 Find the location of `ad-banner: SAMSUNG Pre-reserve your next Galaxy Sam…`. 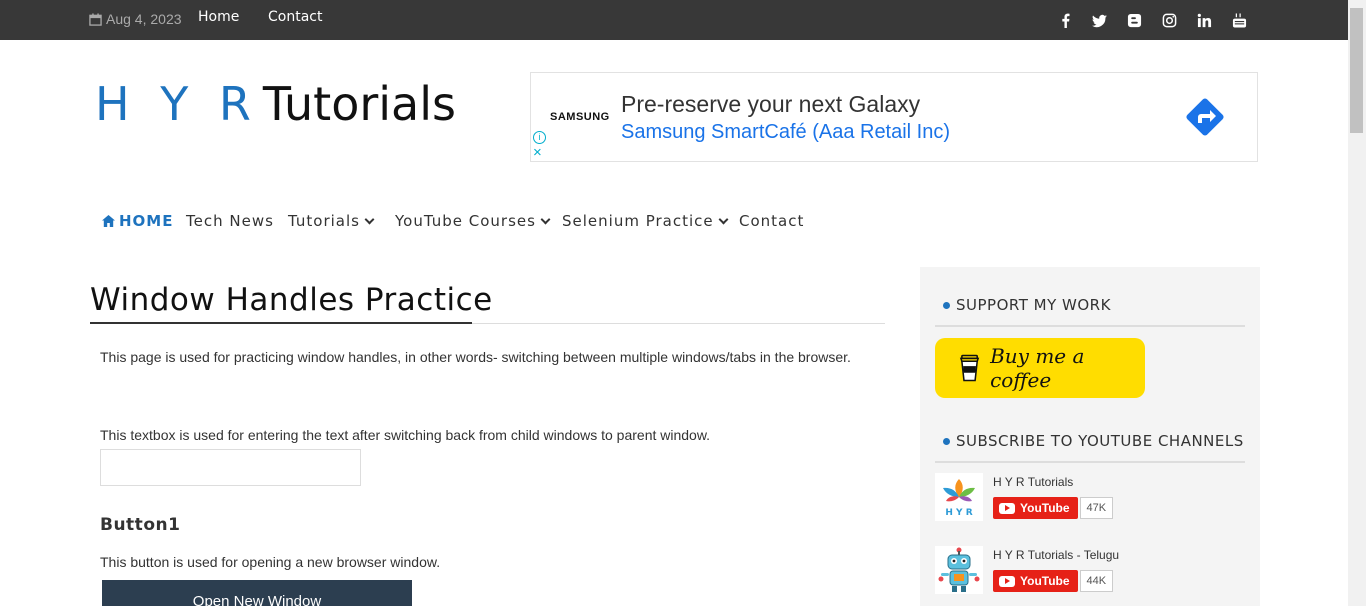

ad-banner: SAMSUNG Pre-reserve your next Galaxy Sam… is located at coordinates (894, 117).